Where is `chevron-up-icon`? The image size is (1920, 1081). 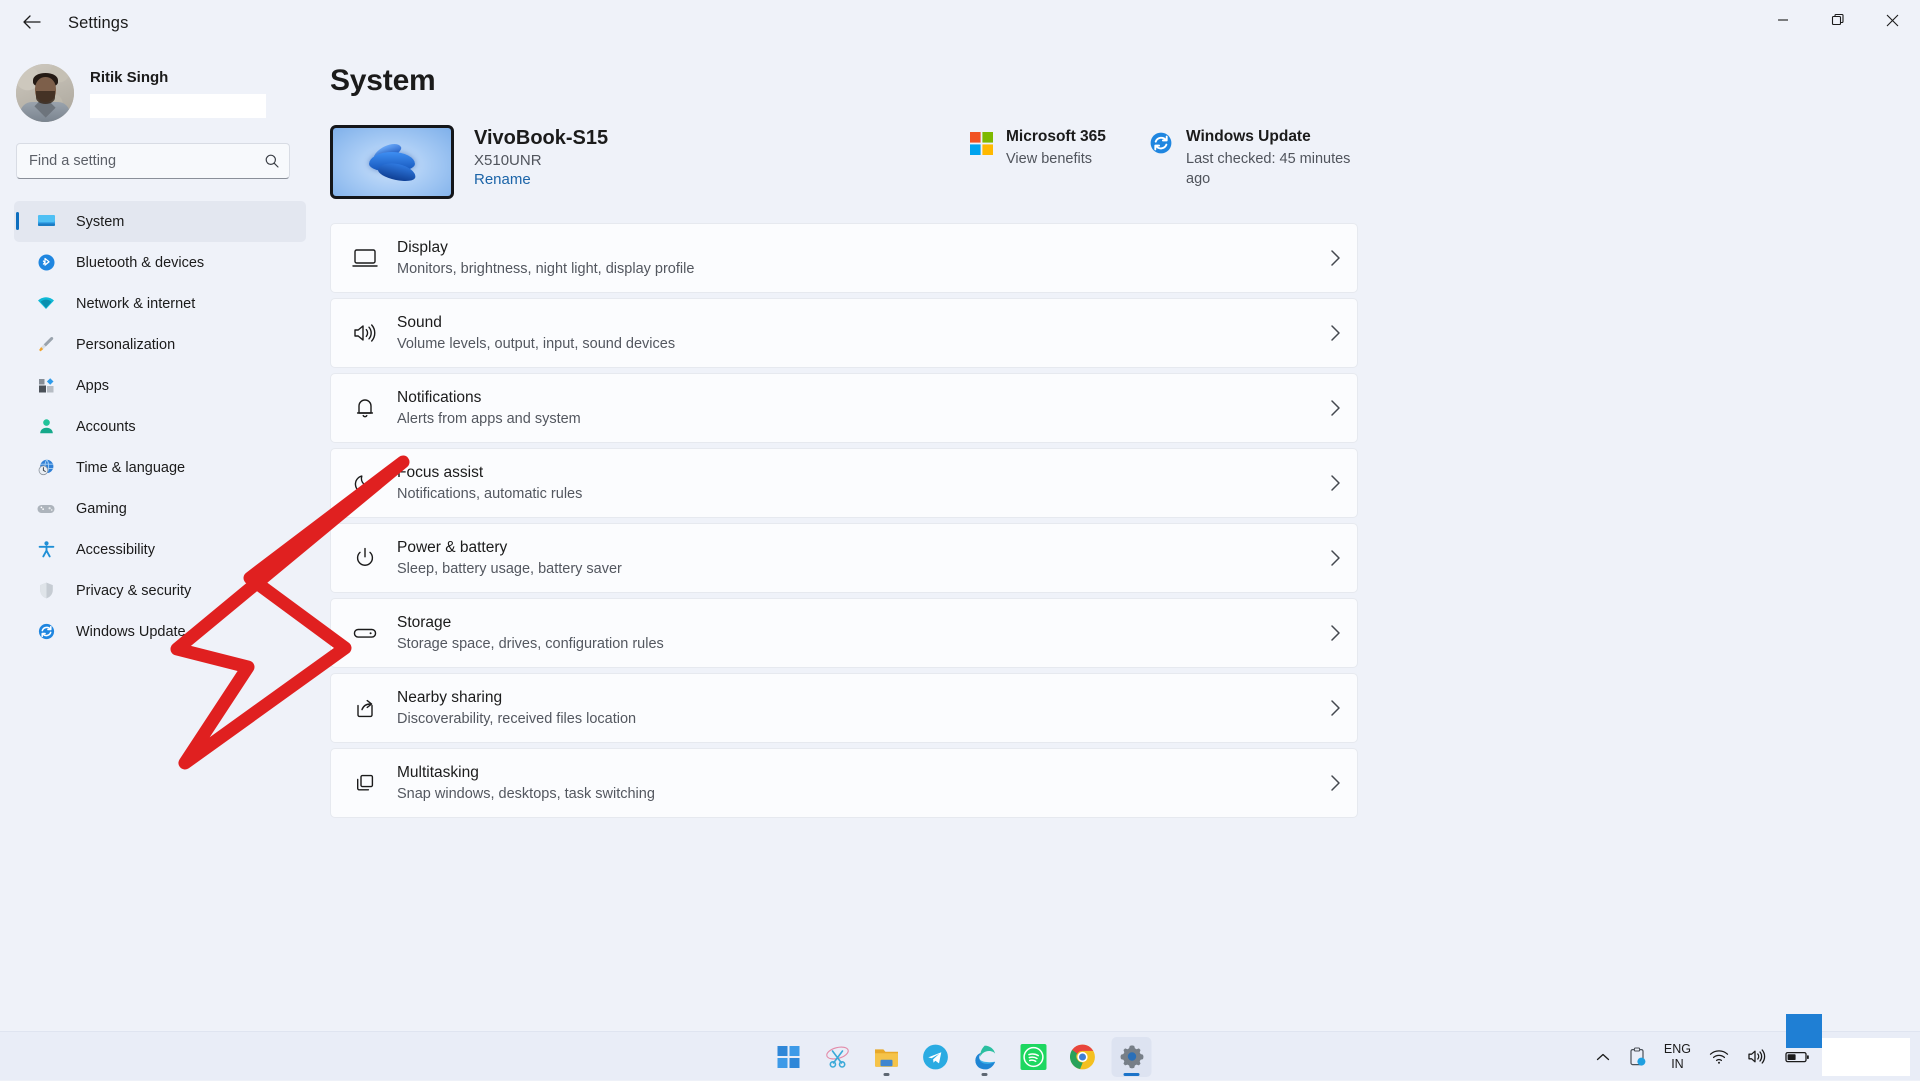 chevron-up-icon is located at coordinates (1603, 1057).